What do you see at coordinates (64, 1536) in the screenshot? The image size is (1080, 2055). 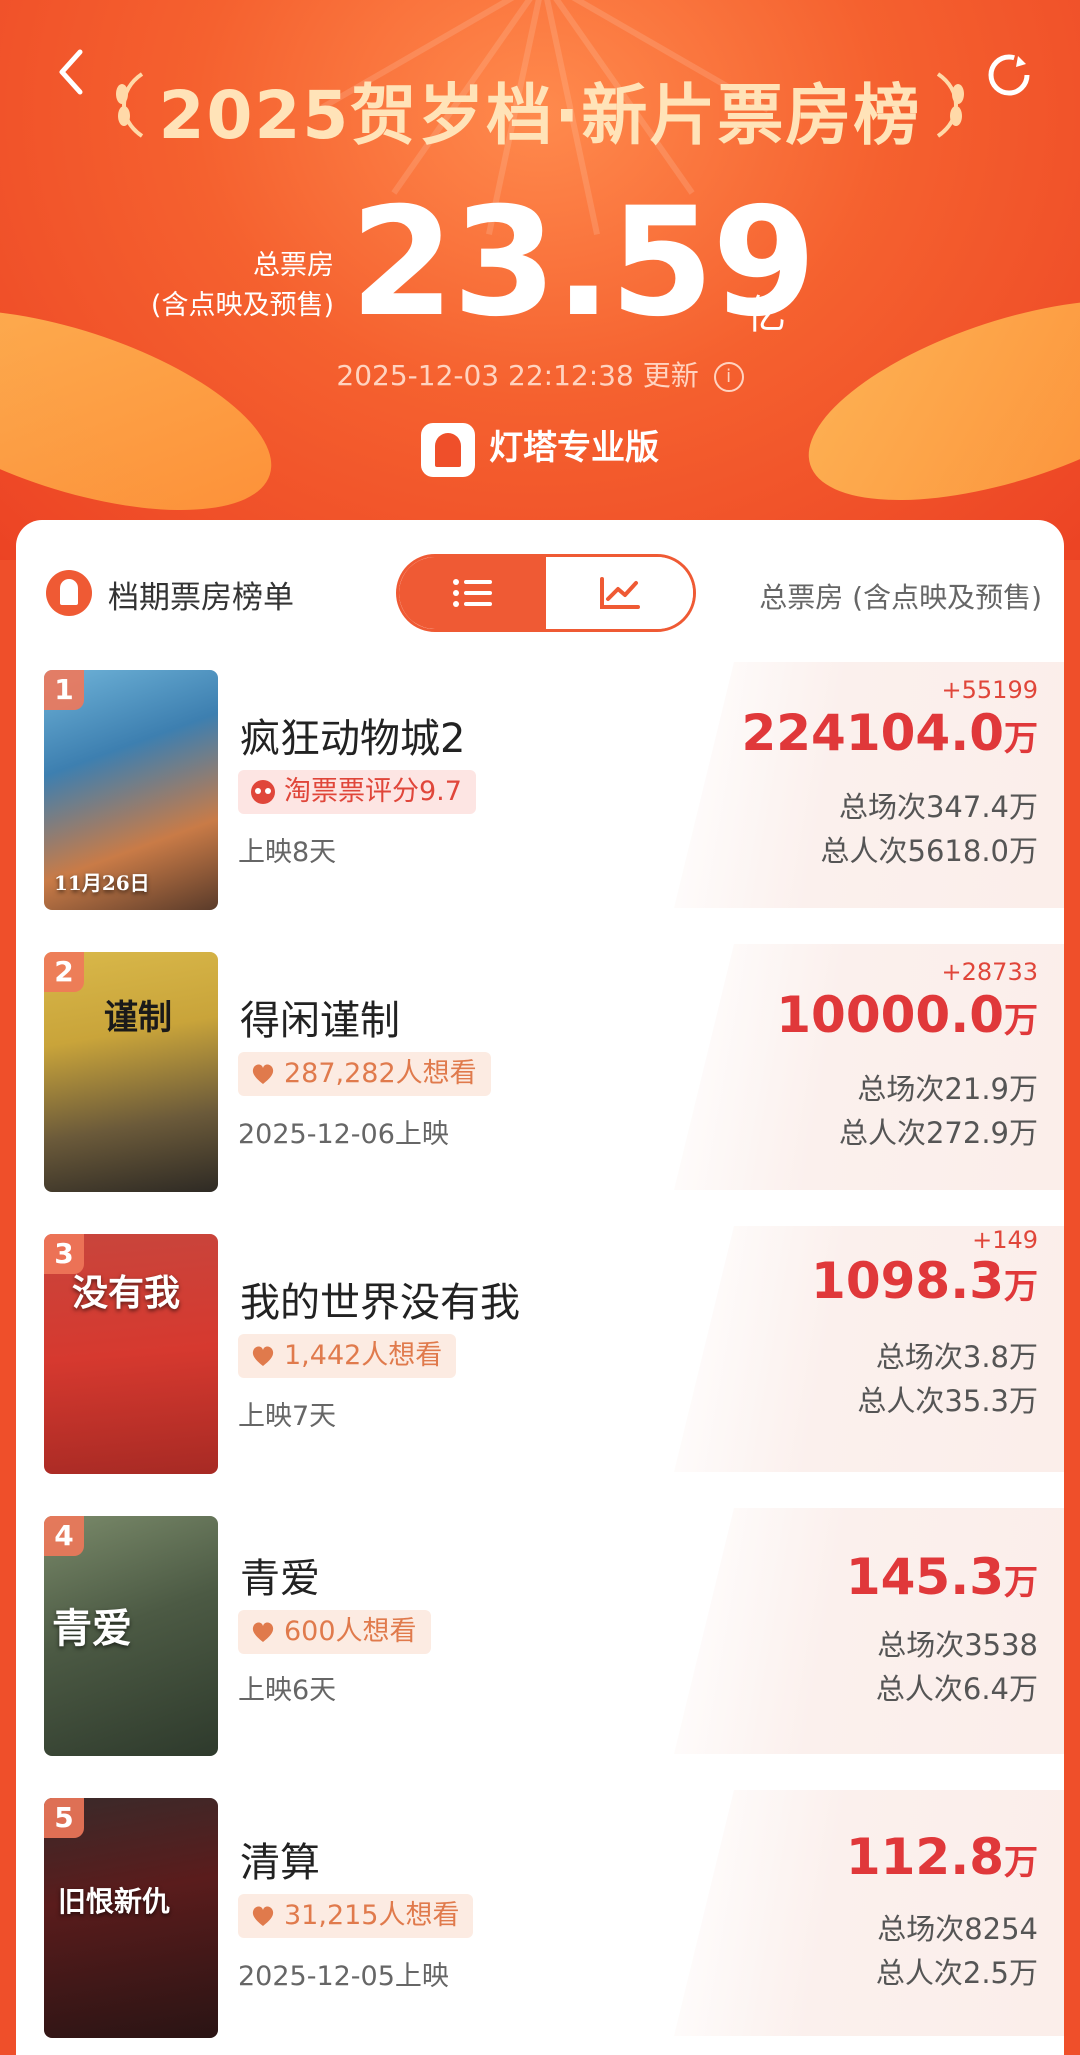 I see `rank-badge: 4` at bounding box center [64, 1536].